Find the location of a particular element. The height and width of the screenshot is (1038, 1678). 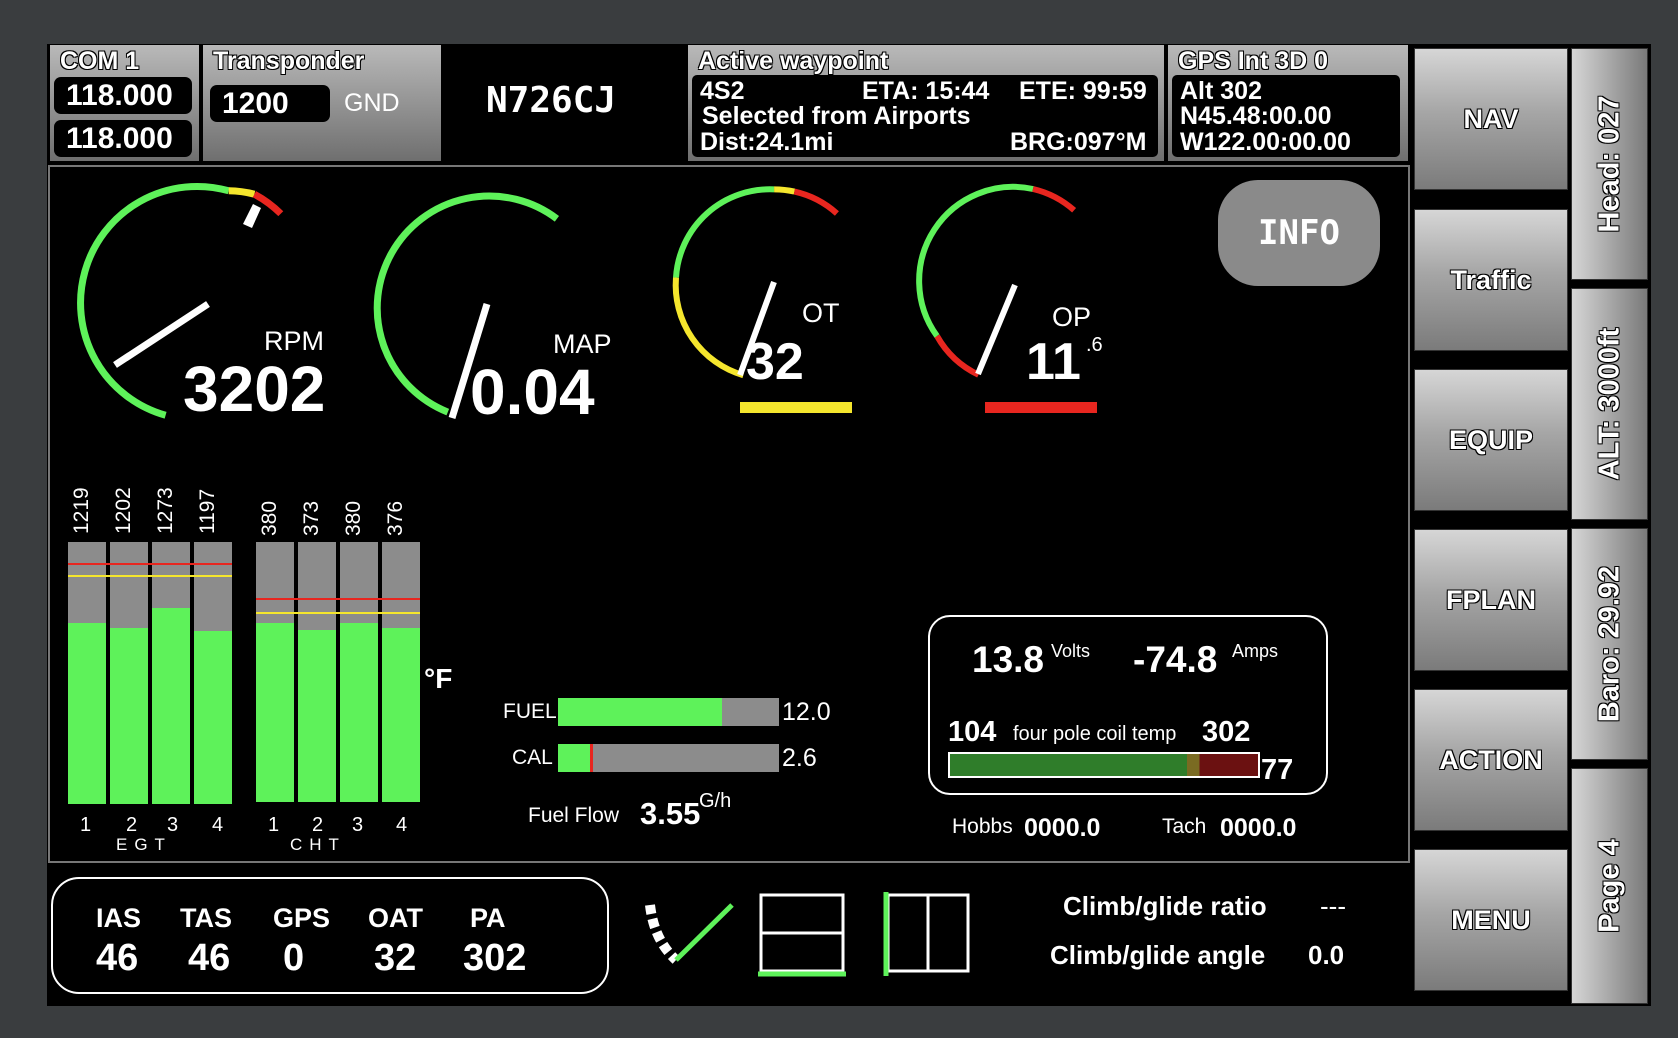

pa-value: 302 is located at coordinates (495, 958).